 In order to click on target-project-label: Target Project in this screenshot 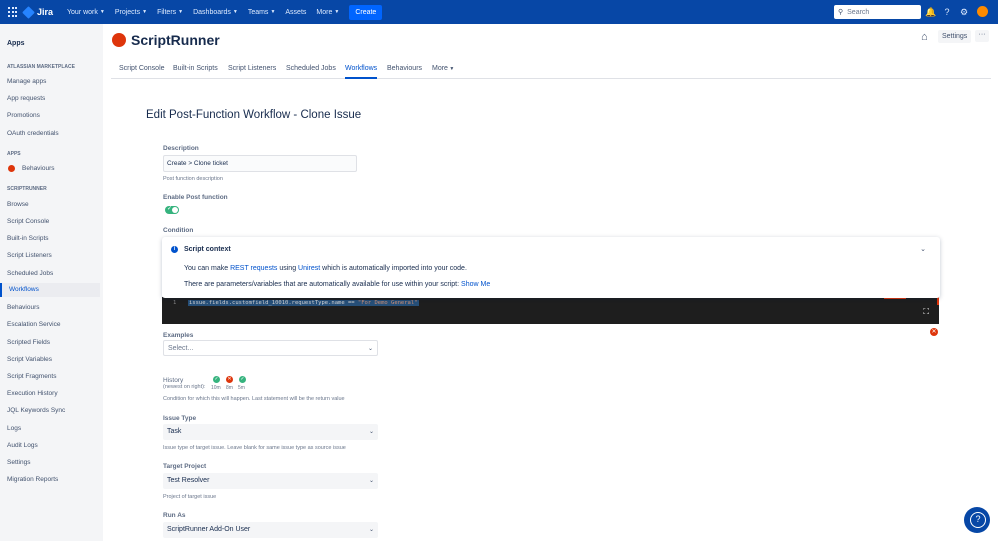, I will do `click(185, 466)`.